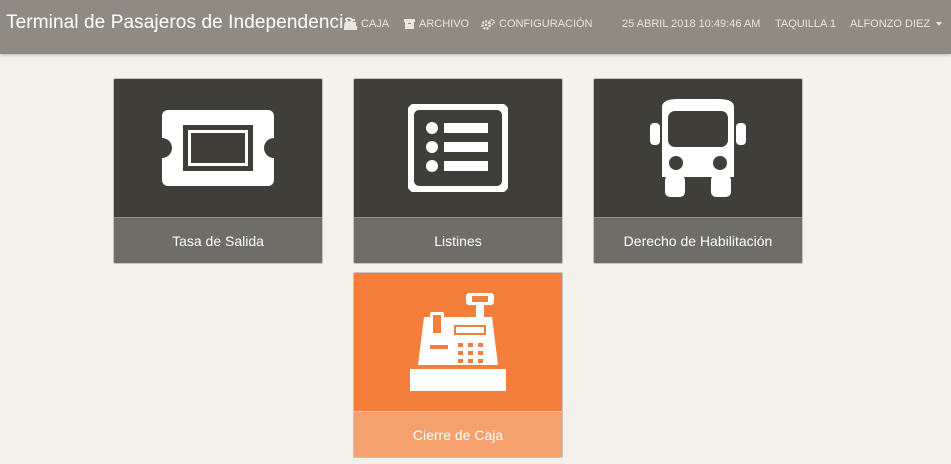  I want to click on menu-archivo: ARCHIVO, so click(436, 24).